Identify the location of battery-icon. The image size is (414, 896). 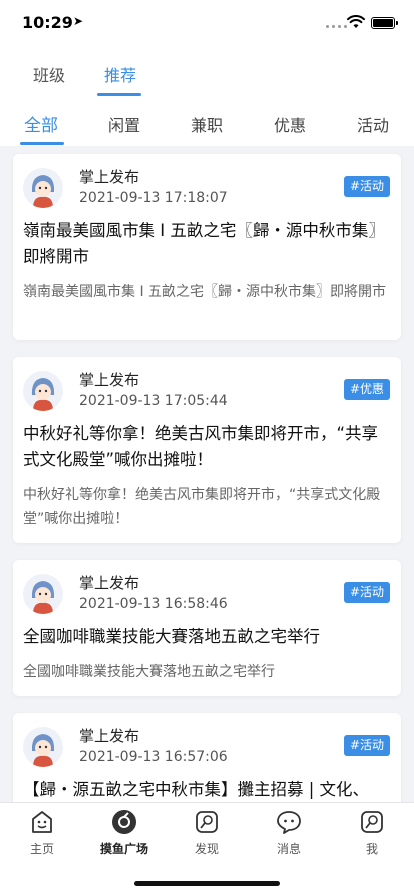
(384, 23).